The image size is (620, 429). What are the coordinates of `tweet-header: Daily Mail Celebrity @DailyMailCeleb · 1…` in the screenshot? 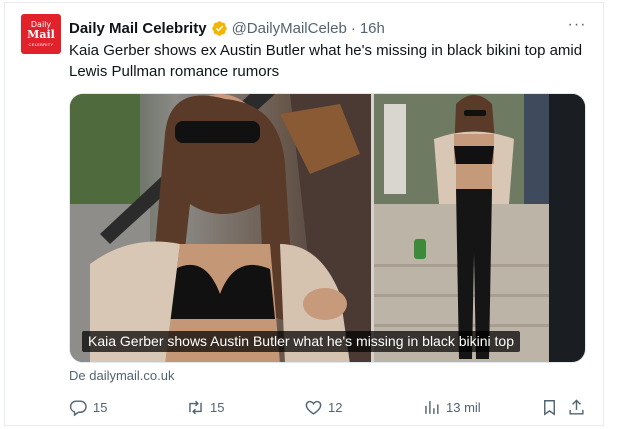 It's located at (227, 28).